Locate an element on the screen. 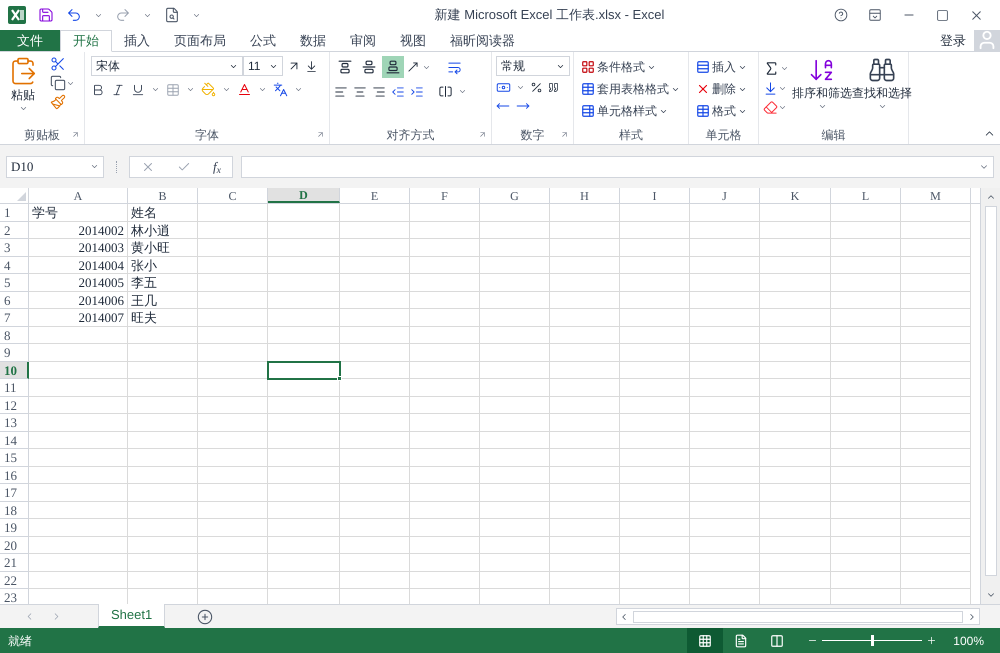  editing-menu-button: 查找和选择 is located at coordinates (882, 91).